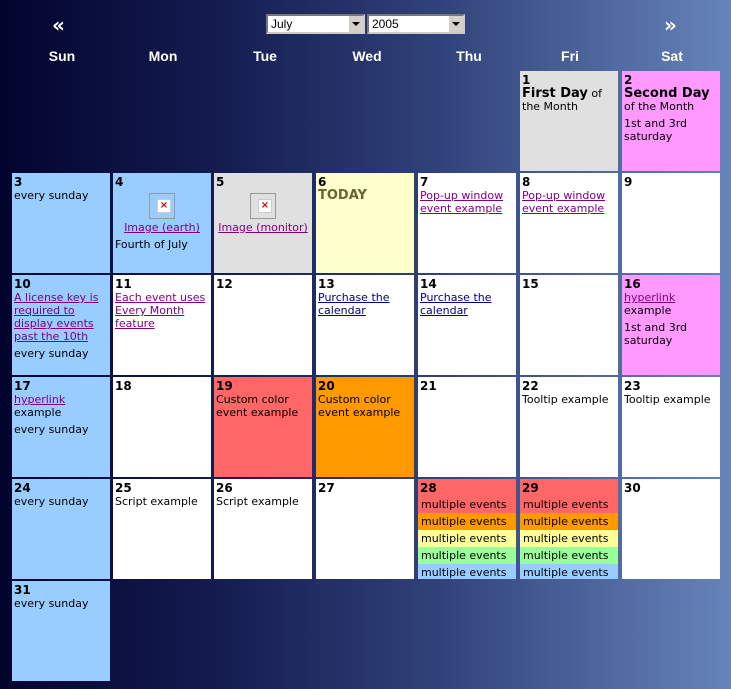  Describe the element at coordinates (365, 325) in the screenshot. I see `day-cell-13: 13 Purchase the calendar` at that location.